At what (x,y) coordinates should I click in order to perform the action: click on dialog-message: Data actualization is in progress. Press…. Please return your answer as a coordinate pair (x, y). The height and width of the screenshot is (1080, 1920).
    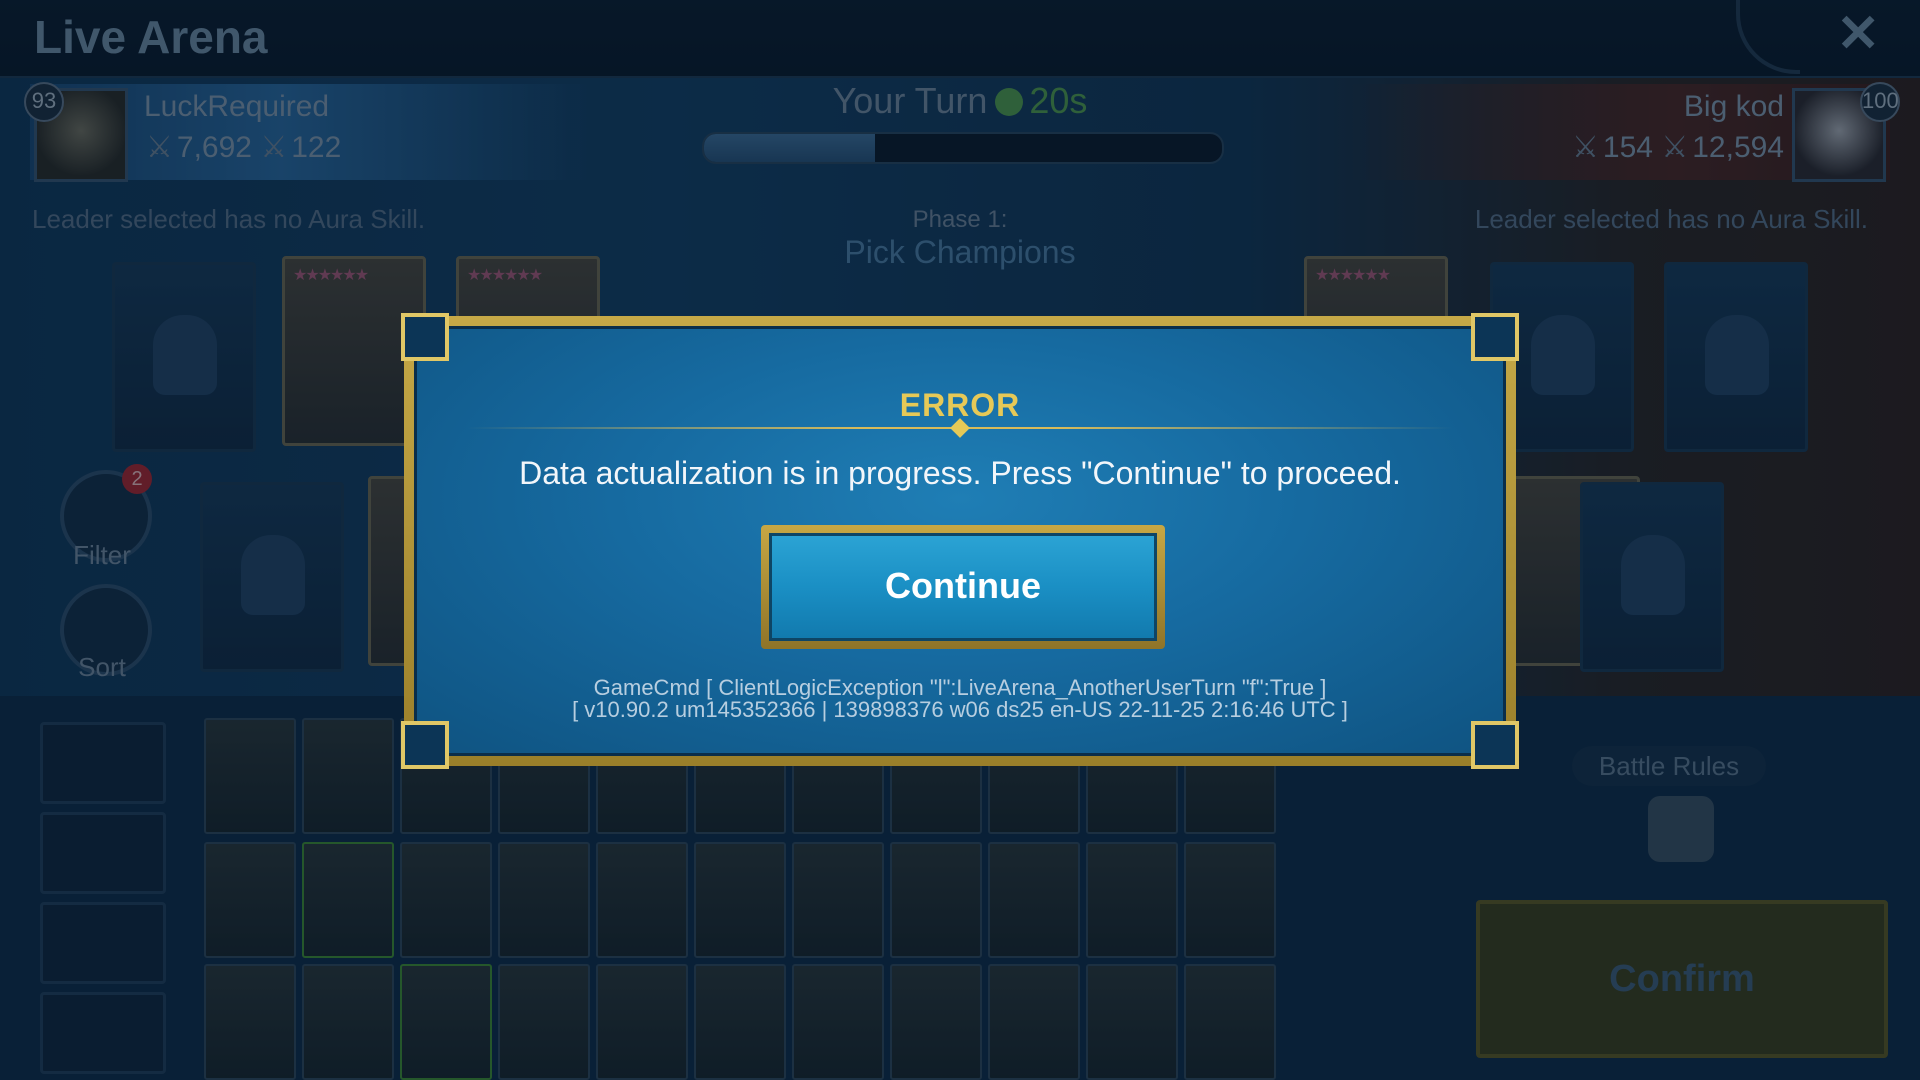
    Looking at the image, I should click on (960, 473).